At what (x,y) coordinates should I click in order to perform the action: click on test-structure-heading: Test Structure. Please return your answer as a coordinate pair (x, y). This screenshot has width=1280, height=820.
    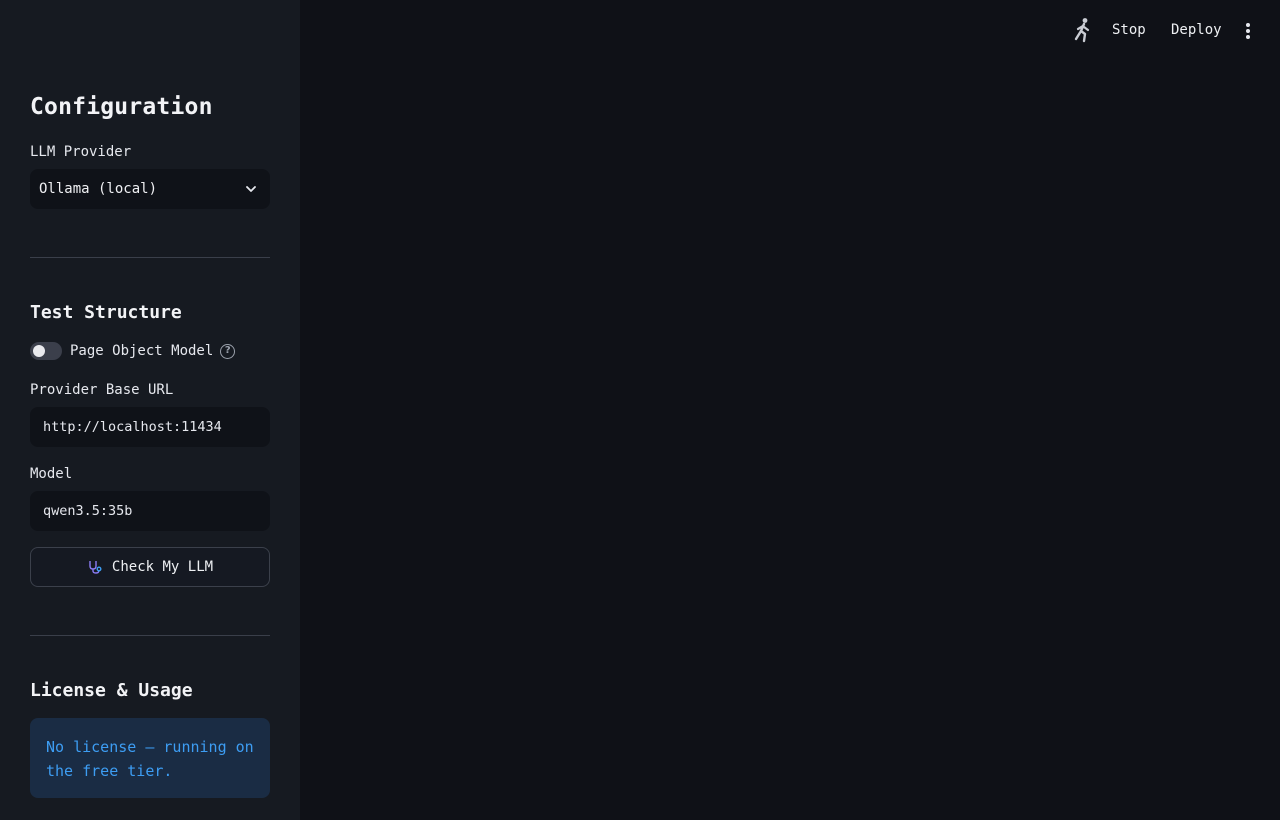
    Looking at the image, I should click on (106, 312).